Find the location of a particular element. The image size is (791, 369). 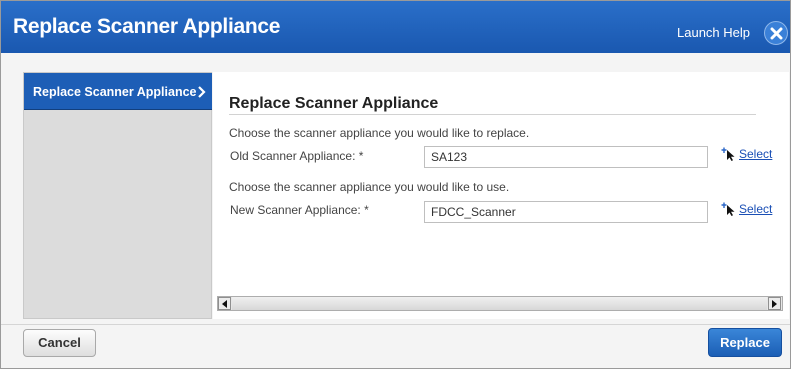

new-appliance-select: Select is located at coordinates (746, 209).